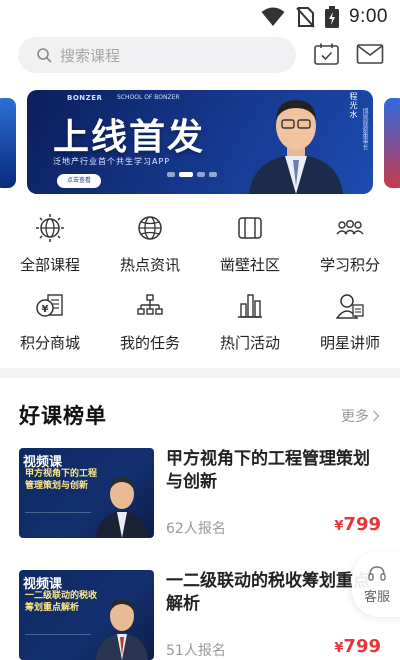 The image size is (400, 660). What do you see at coordinates (368, 16) in the screenshot?
I see `clock: 9:00` at bounding box center [368, 16].